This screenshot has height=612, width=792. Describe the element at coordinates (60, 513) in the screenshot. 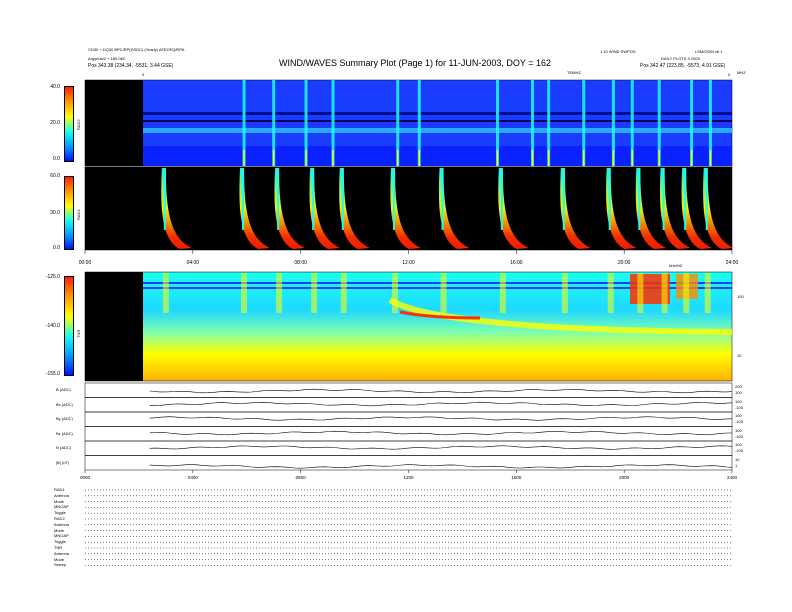

I see `status-row-label-4: Toggle` at that location.